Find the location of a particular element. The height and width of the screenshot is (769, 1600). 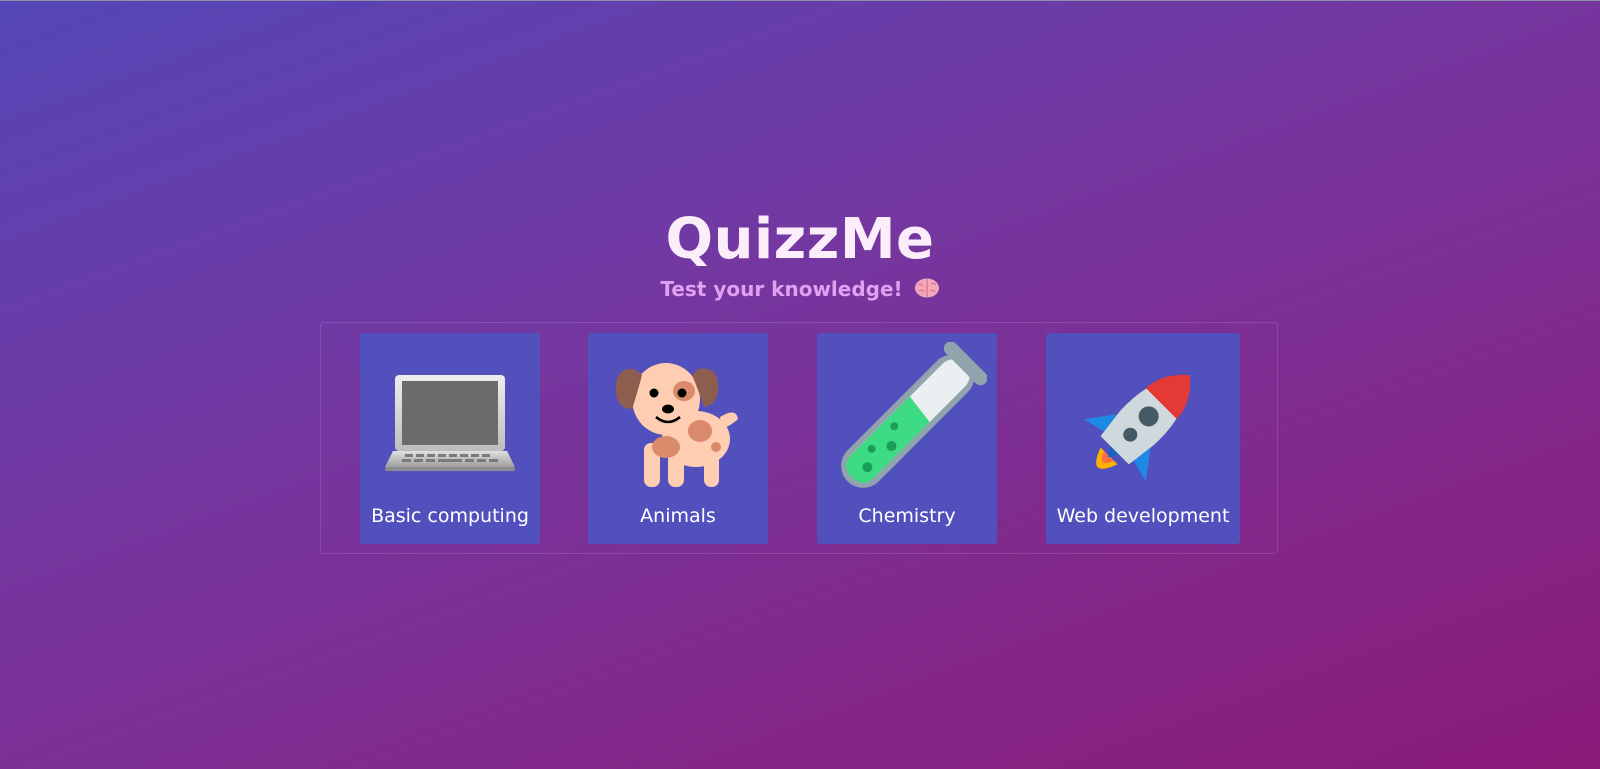

top-border is located at coordinates (800, 0).